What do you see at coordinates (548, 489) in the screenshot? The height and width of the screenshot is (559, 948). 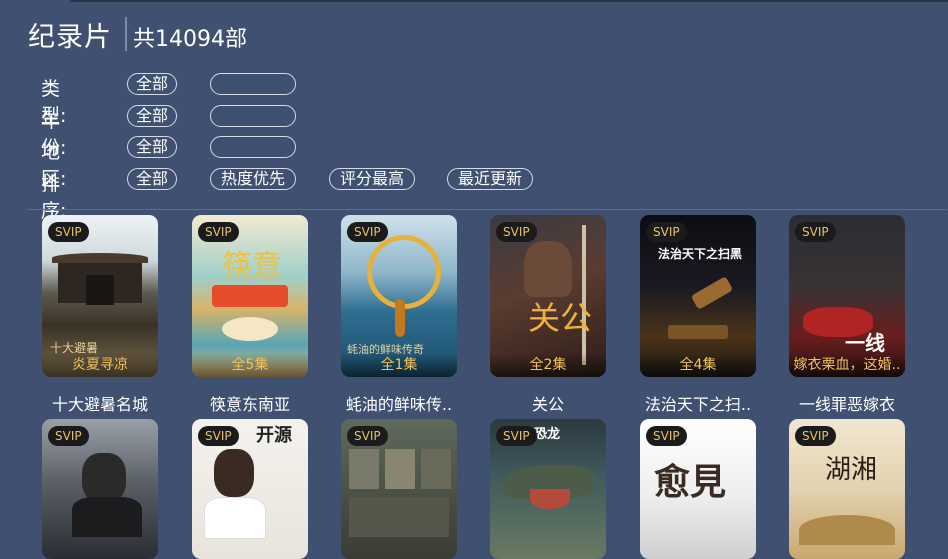 I see `video-card: 恐龙 SVIP` at bounding box center [548, 489].